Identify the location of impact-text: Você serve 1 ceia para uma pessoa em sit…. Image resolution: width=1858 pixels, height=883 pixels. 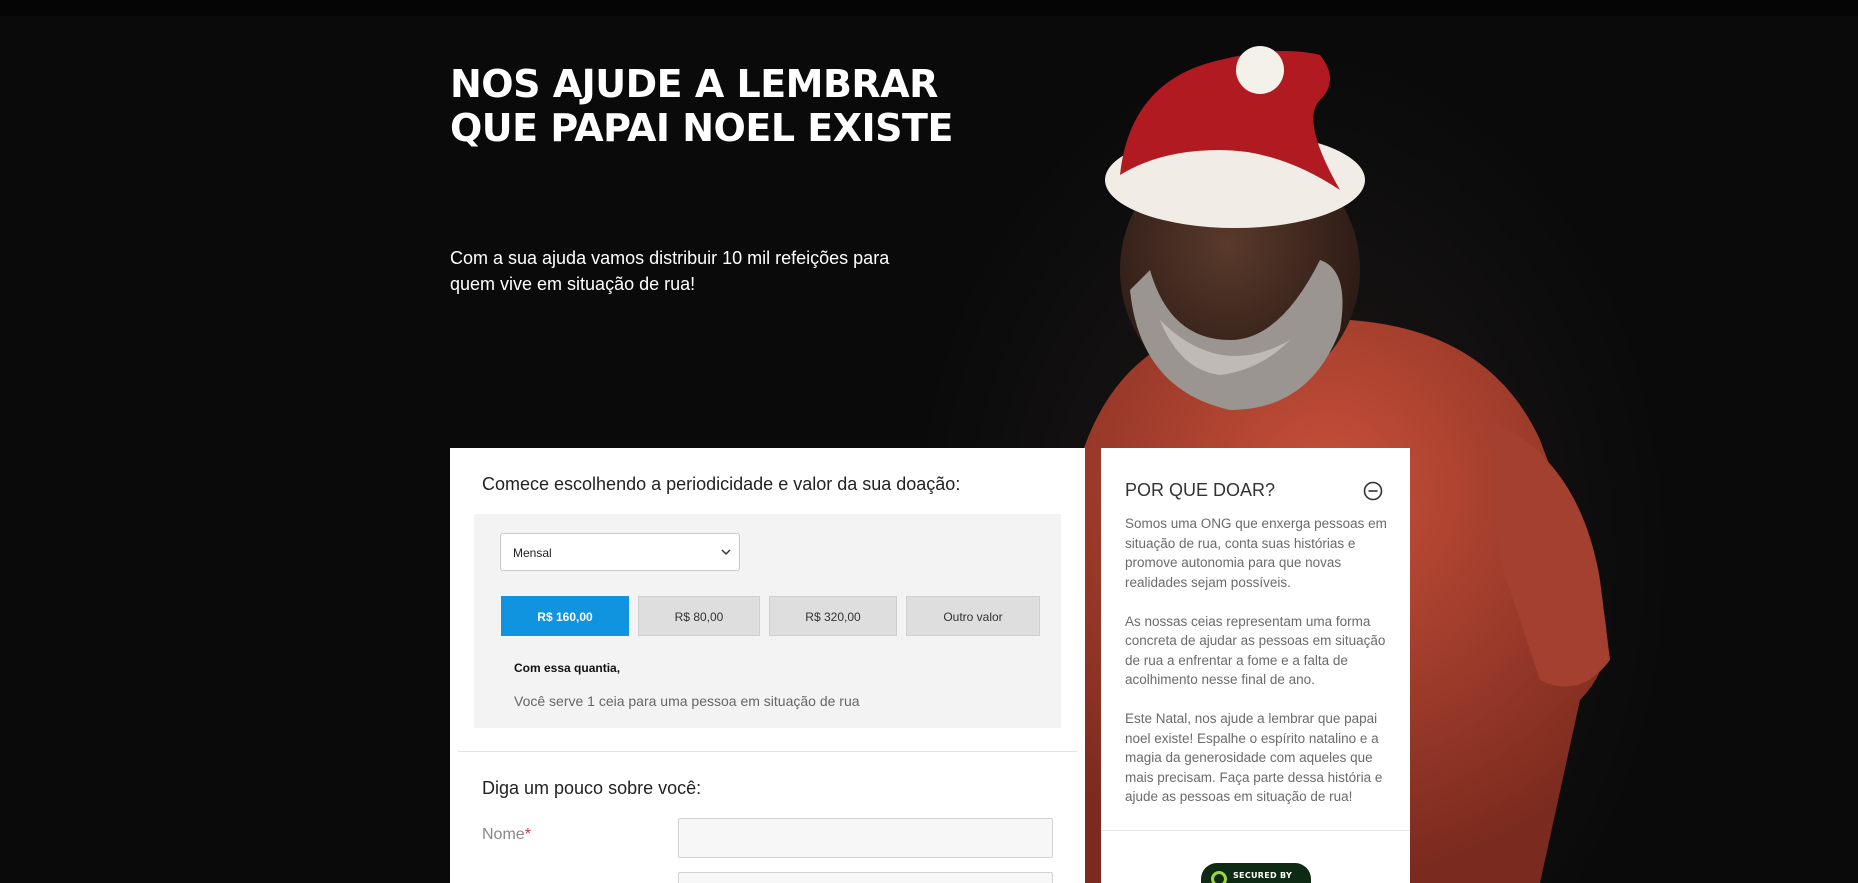
(687, 701).